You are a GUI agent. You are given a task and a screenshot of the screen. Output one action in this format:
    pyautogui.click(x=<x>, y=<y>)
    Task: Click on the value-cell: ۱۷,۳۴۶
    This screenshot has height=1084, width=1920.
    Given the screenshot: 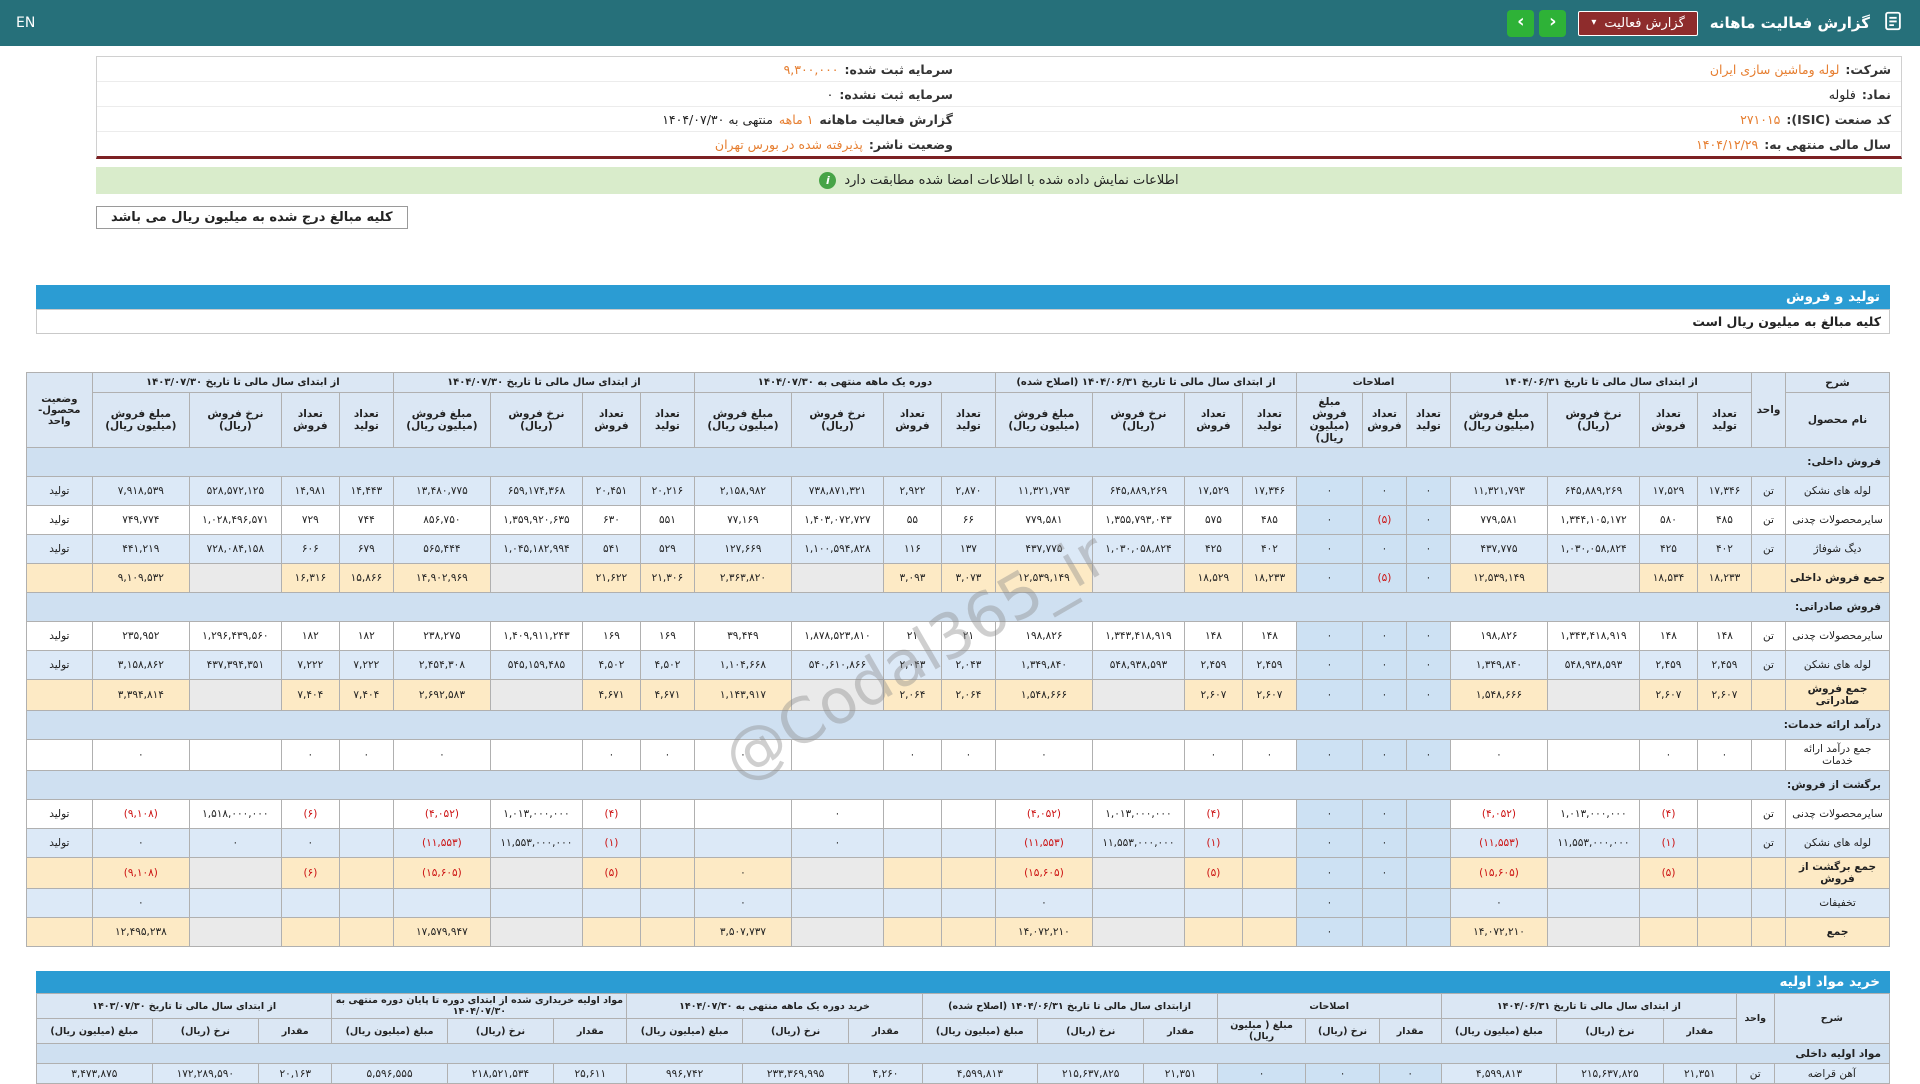 What is the action you would take?
    pyautogui.click(x=1724, y=491)
    